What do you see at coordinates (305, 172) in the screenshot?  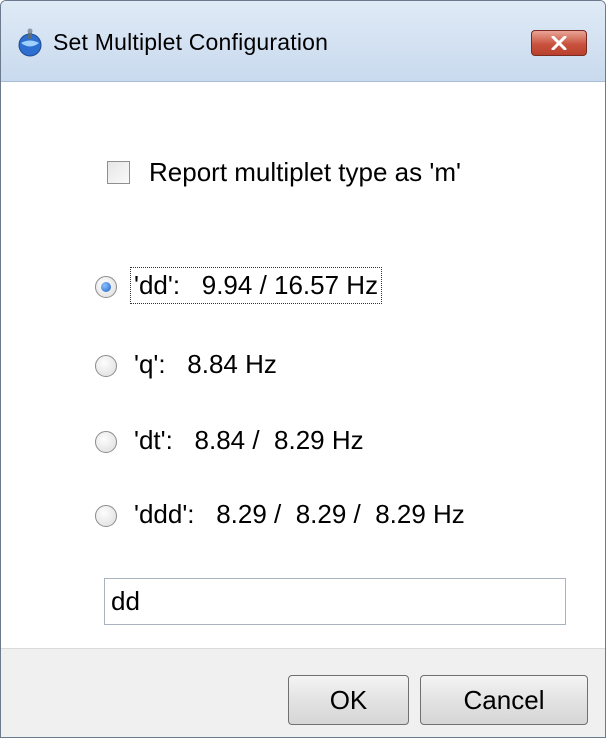 I see `report-m-label: Report multiplet type as 'm'` at bounding box center [305, 172].